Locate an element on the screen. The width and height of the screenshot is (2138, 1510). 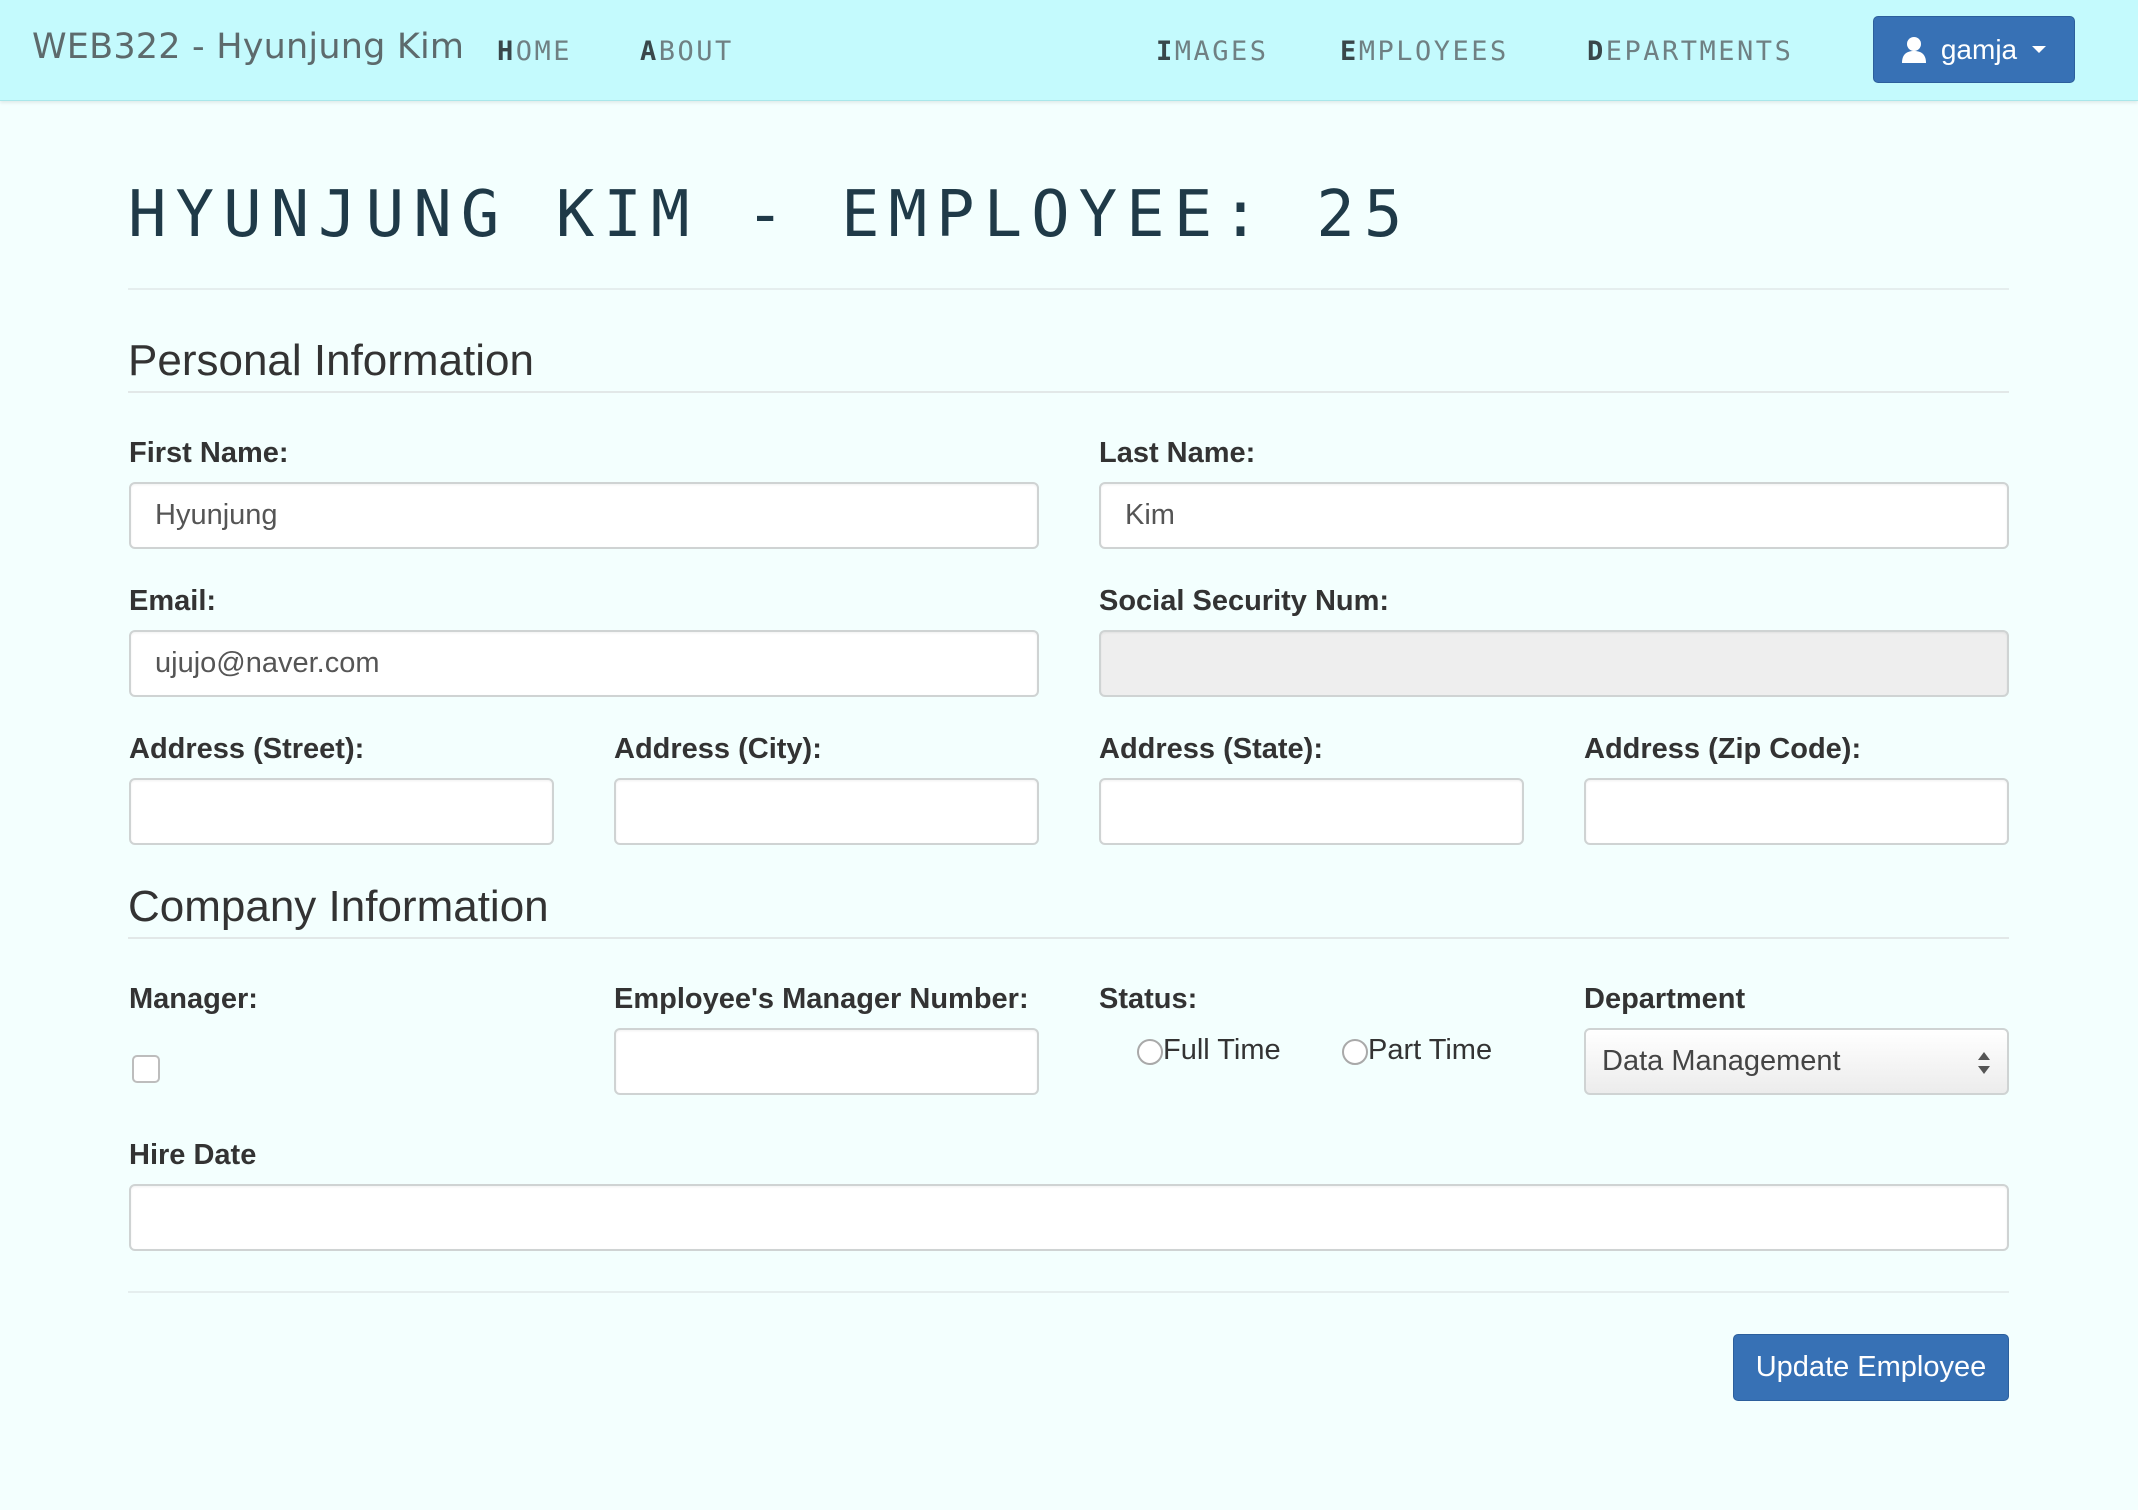
form-footer-divider is located at coordinates (1068, 1292).